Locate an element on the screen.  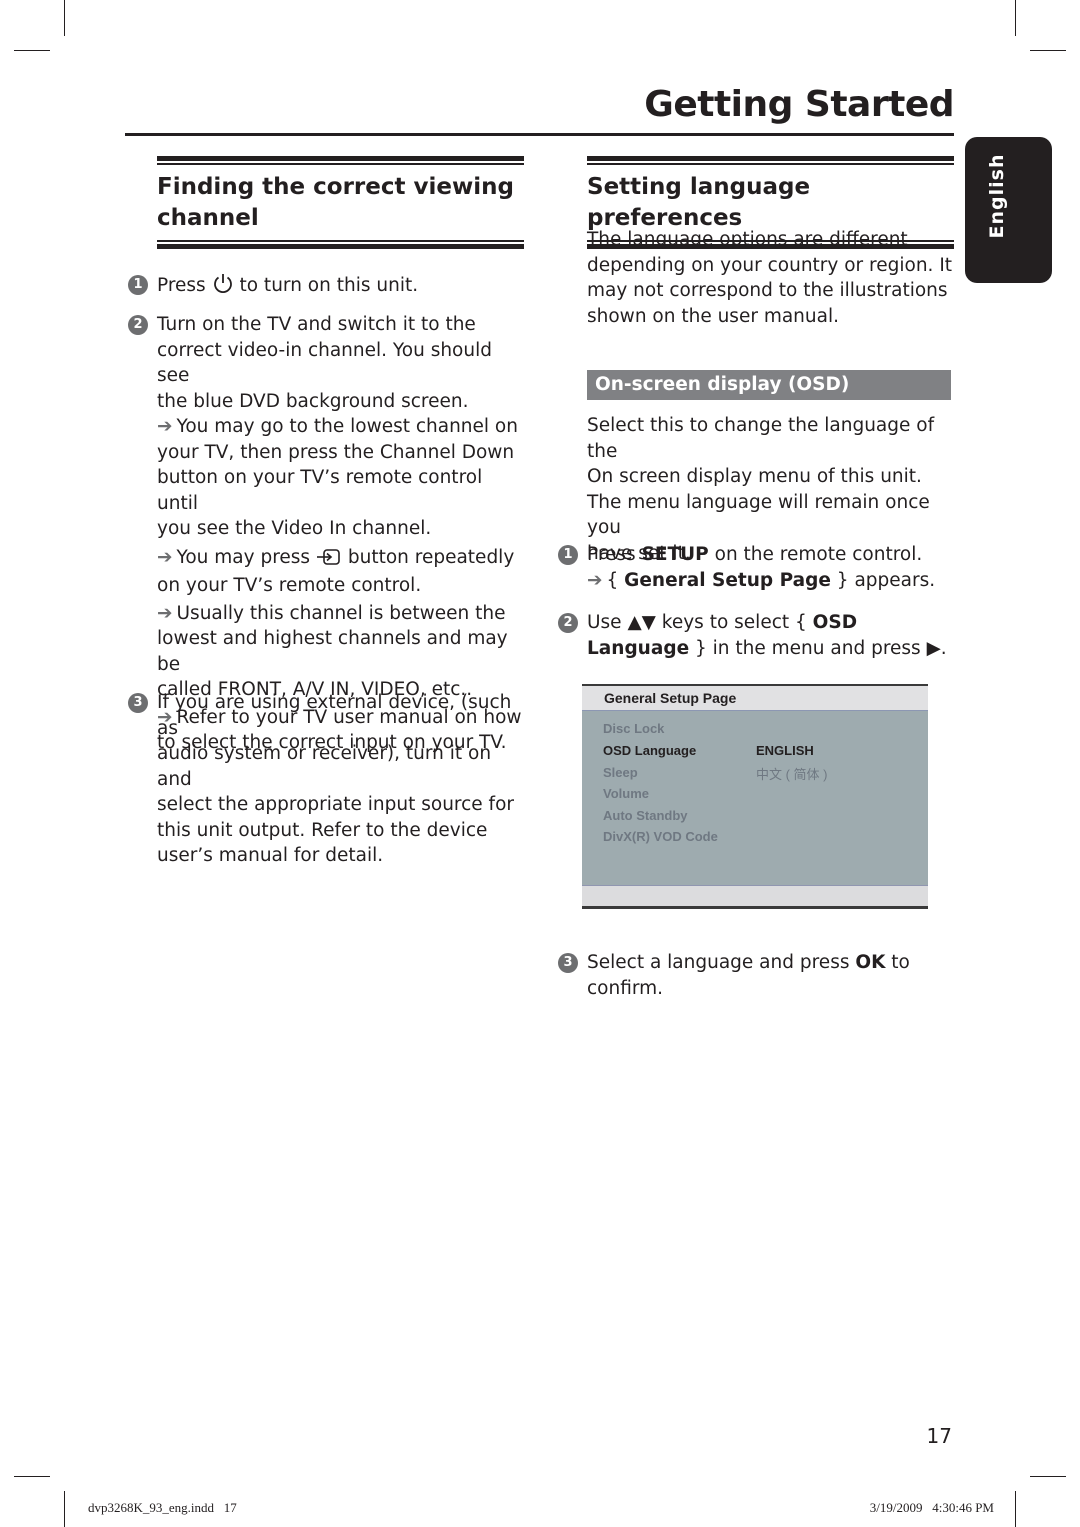
step-text: Select a language and press is located at coordinates (721, 962).